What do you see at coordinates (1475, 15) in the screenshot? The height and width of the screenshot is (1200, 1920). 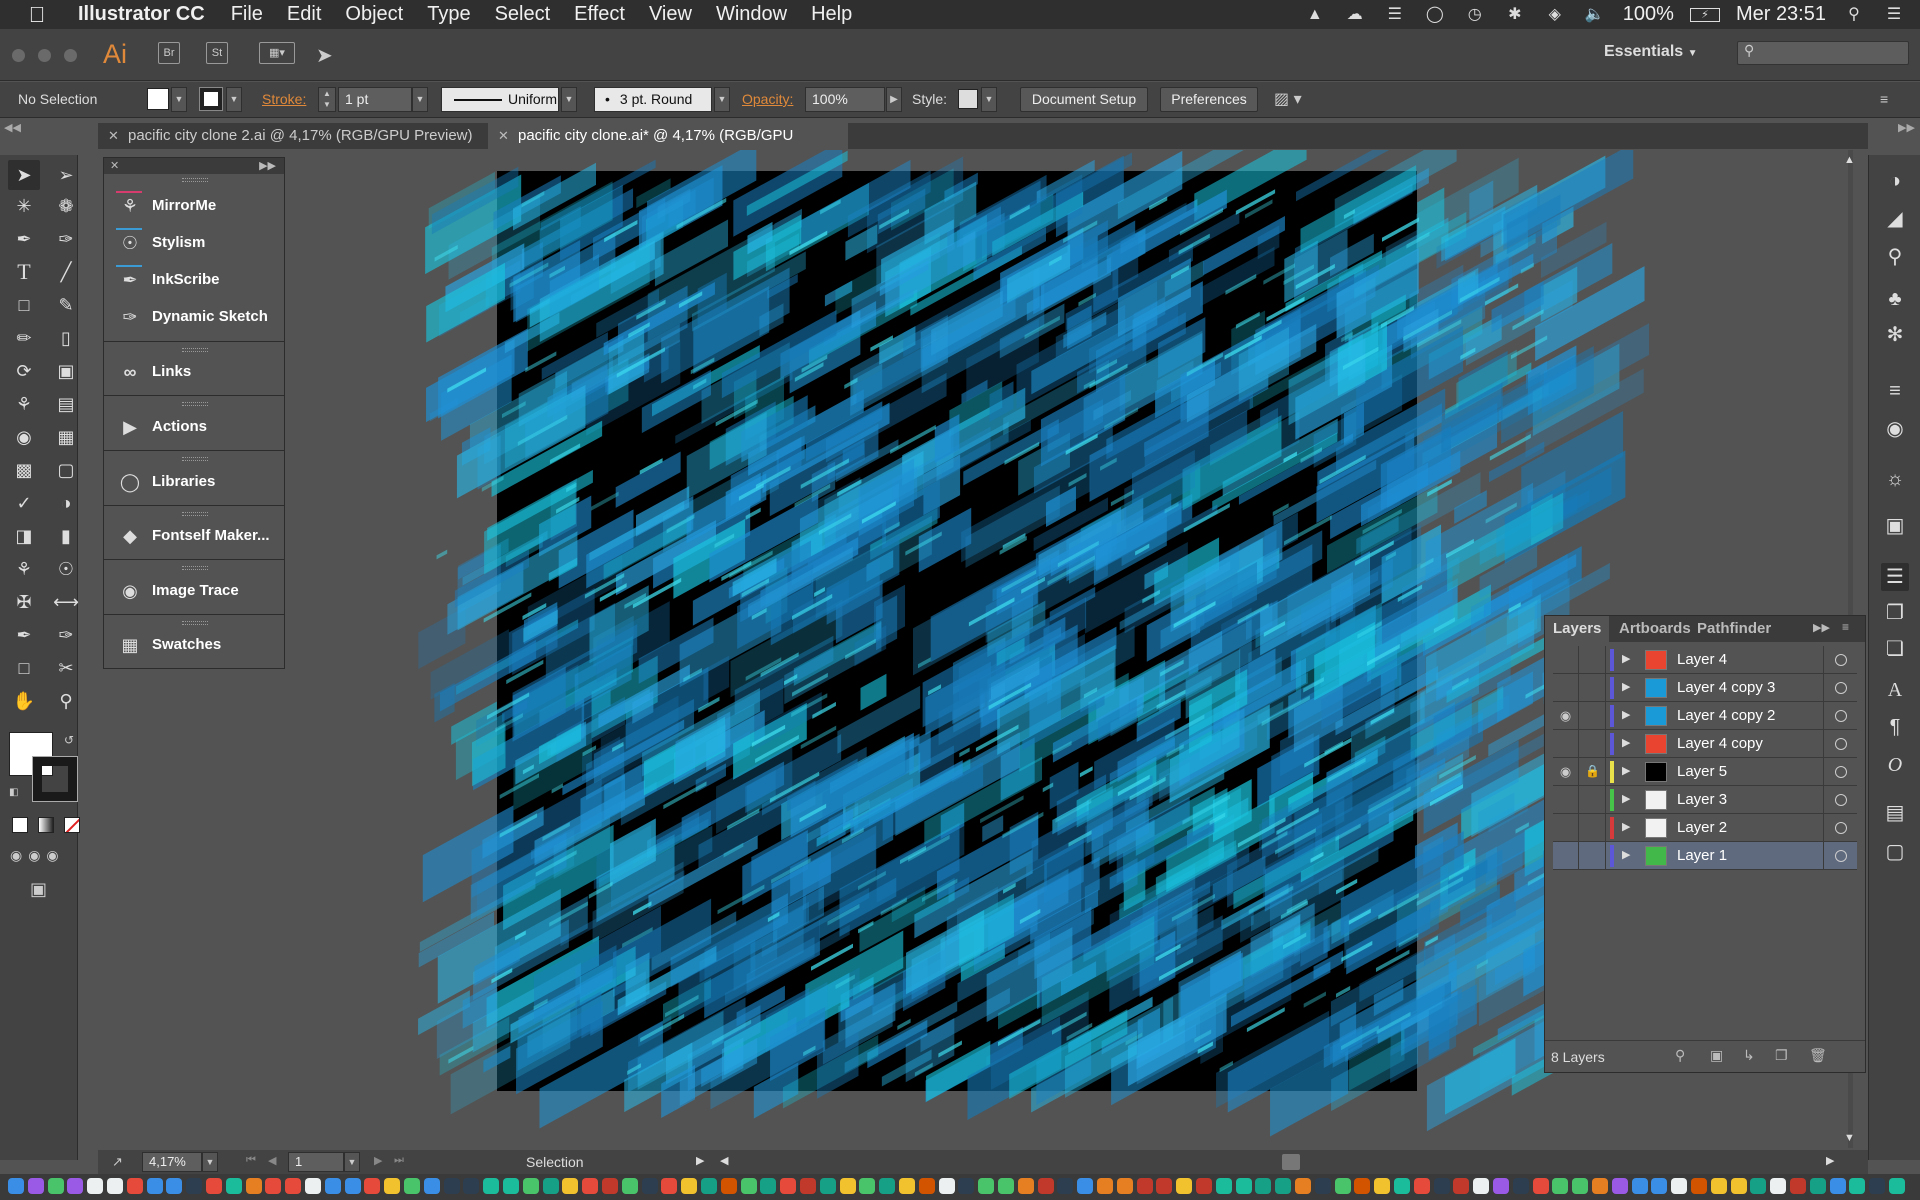 I see `time-machine-icon: ◷` at bounding box center [1475, 15].